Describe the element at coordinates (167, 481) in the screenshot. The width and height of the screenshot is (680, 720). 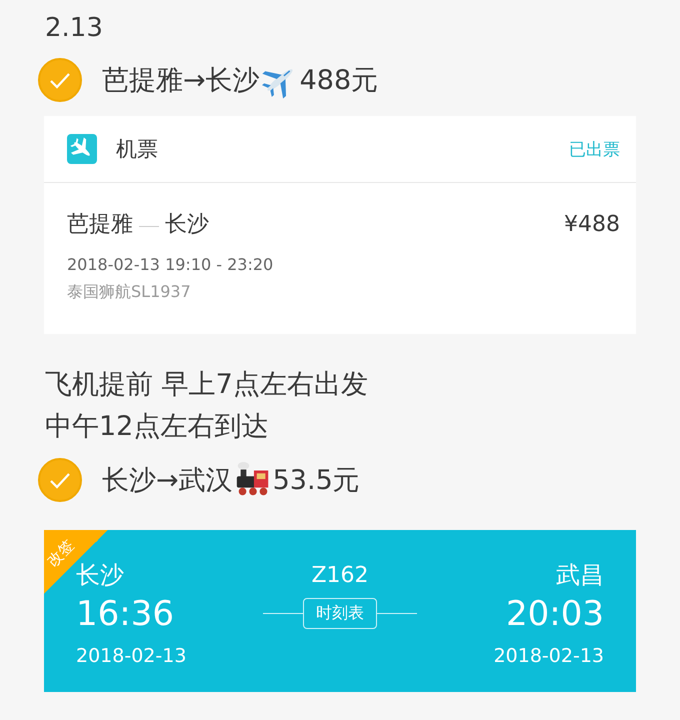
I see `todo-text: 长沙→武汉` at that location.